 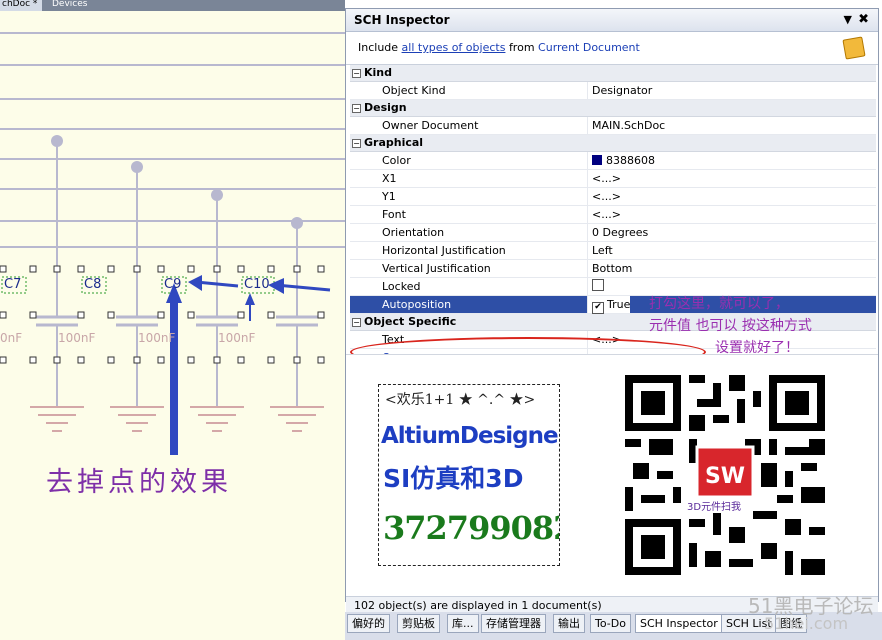 I want to click on annotation-remove-dots: 去掉点的效果, so click(x=139, y=482).